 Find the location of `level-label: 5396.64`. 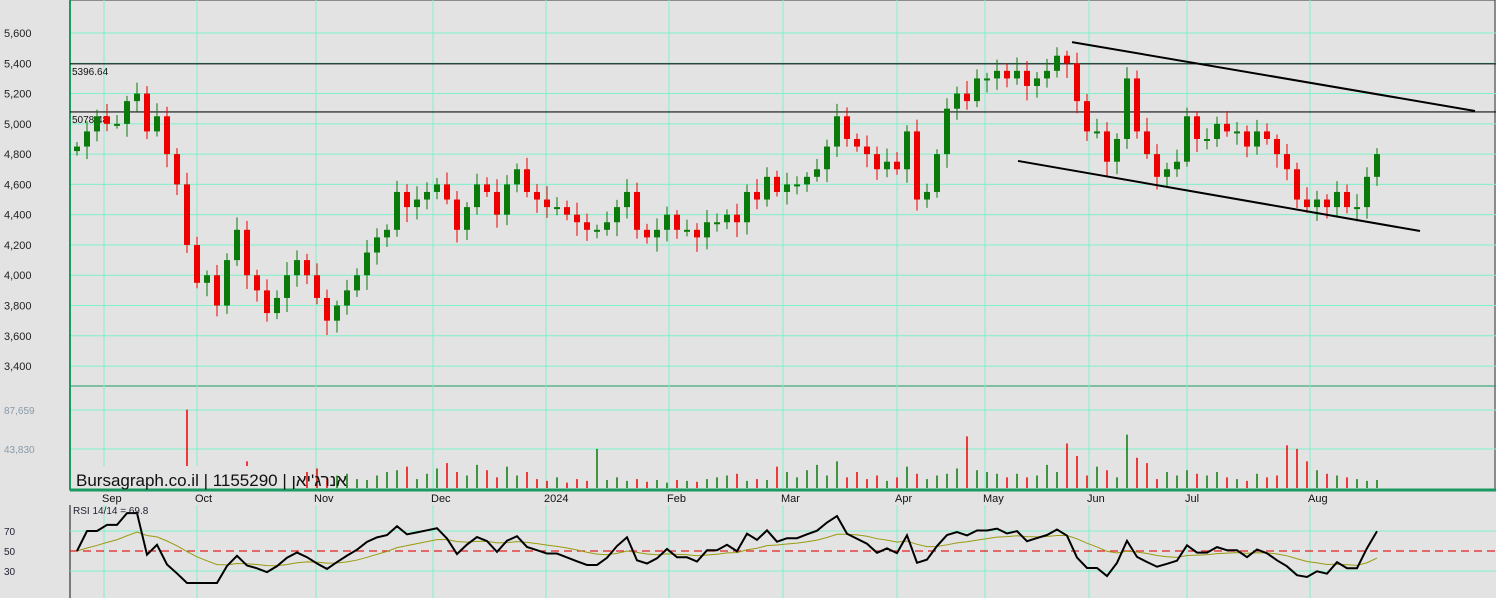

level-label: 5396.64 is located at coordinates (90, 72).